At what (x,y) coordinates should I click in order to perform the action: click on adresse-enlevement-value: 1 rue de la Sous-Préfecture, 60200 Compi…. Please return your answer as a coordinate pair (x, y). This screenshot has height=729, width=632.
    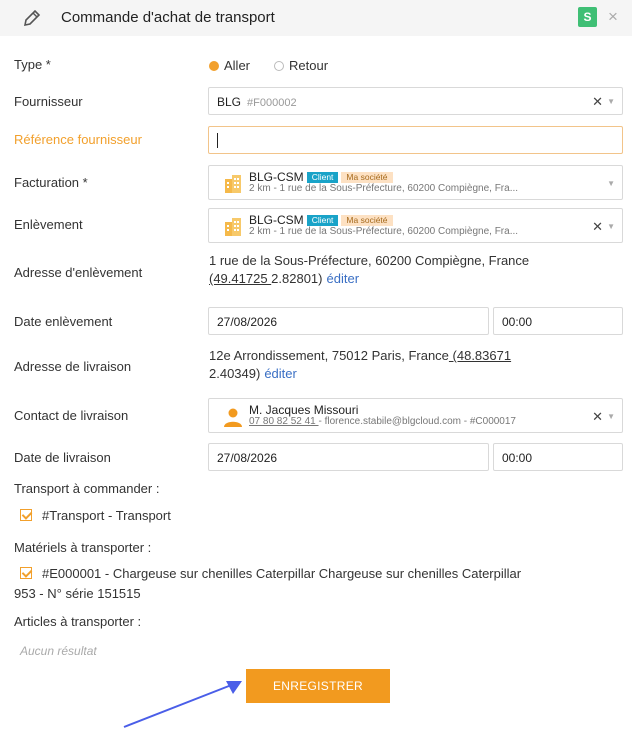
    Looking at the image, I should click on (369, 270).